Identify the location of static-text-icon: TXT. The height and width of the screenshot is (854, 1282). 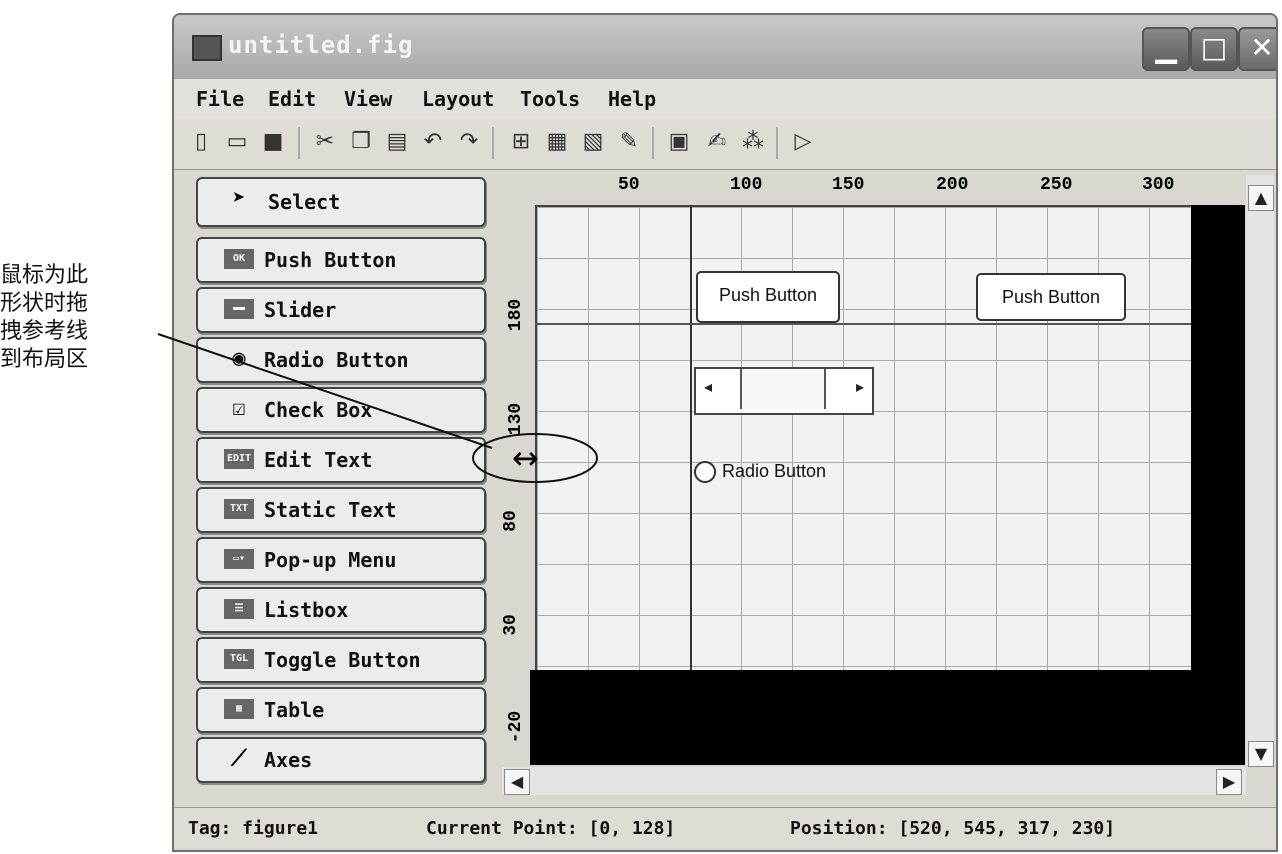
(239, 509).